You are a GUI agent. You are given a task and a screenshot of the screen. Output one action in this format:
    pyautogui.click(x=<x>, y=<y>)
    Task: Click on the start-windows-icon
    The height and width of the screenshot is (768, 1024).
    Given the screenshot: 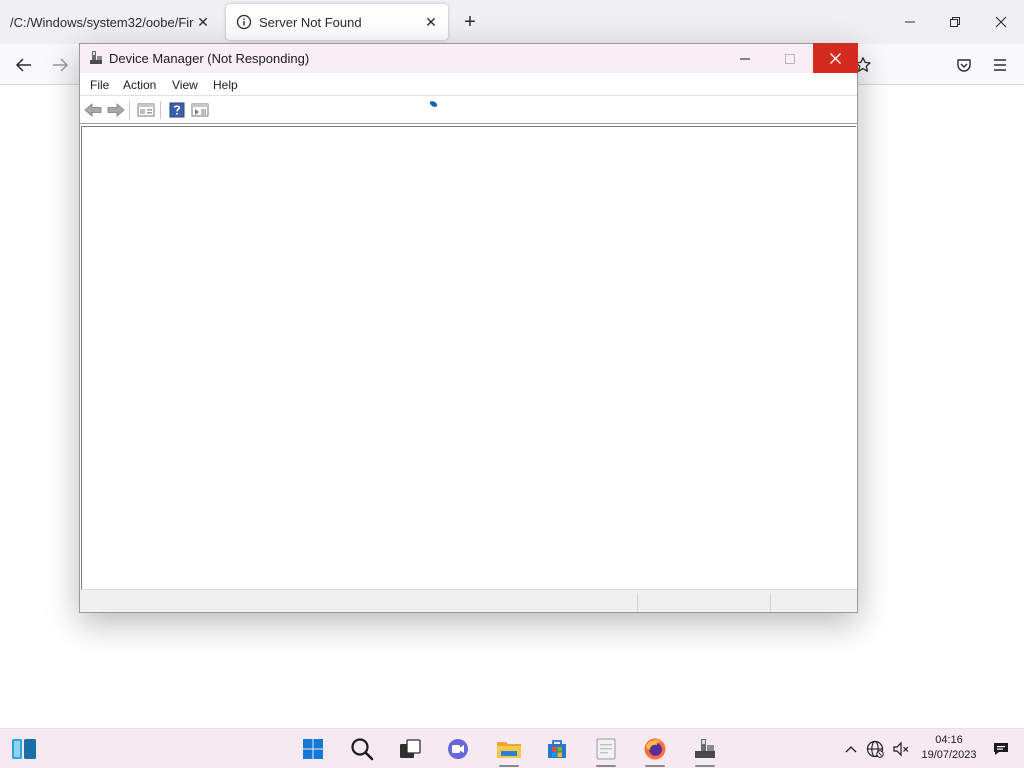 What is the action you would take?
    pyautogui.click(x=313, y=749)
    